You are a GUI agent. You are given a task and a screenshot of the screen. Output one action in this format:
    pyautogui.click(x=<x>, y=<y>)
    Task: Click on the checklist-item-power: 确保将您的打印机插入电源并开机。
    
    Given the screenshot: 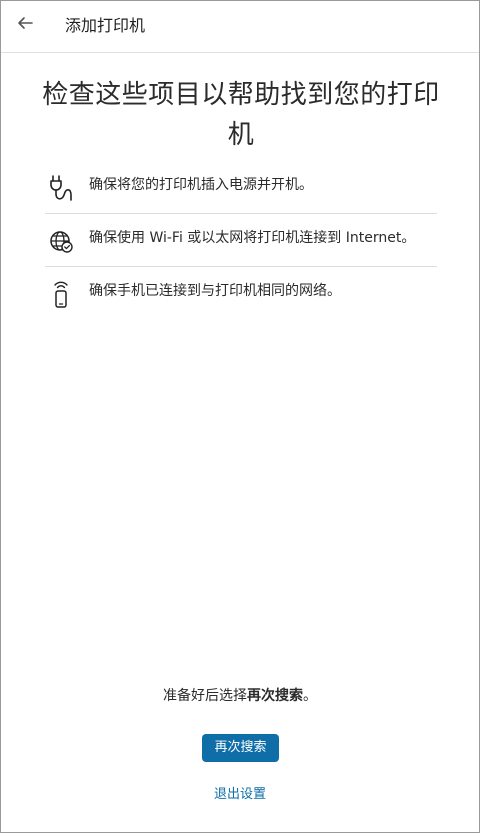 What is the action you would take?
    pyautogui.click(x=241, y=187)
    